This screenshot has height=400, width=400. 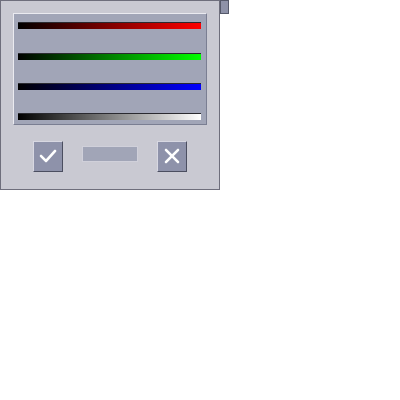 What do you see at coordinates (109, 56) in the screenshot?
I see `green-channel-slider` at bounding box center [109, 56].